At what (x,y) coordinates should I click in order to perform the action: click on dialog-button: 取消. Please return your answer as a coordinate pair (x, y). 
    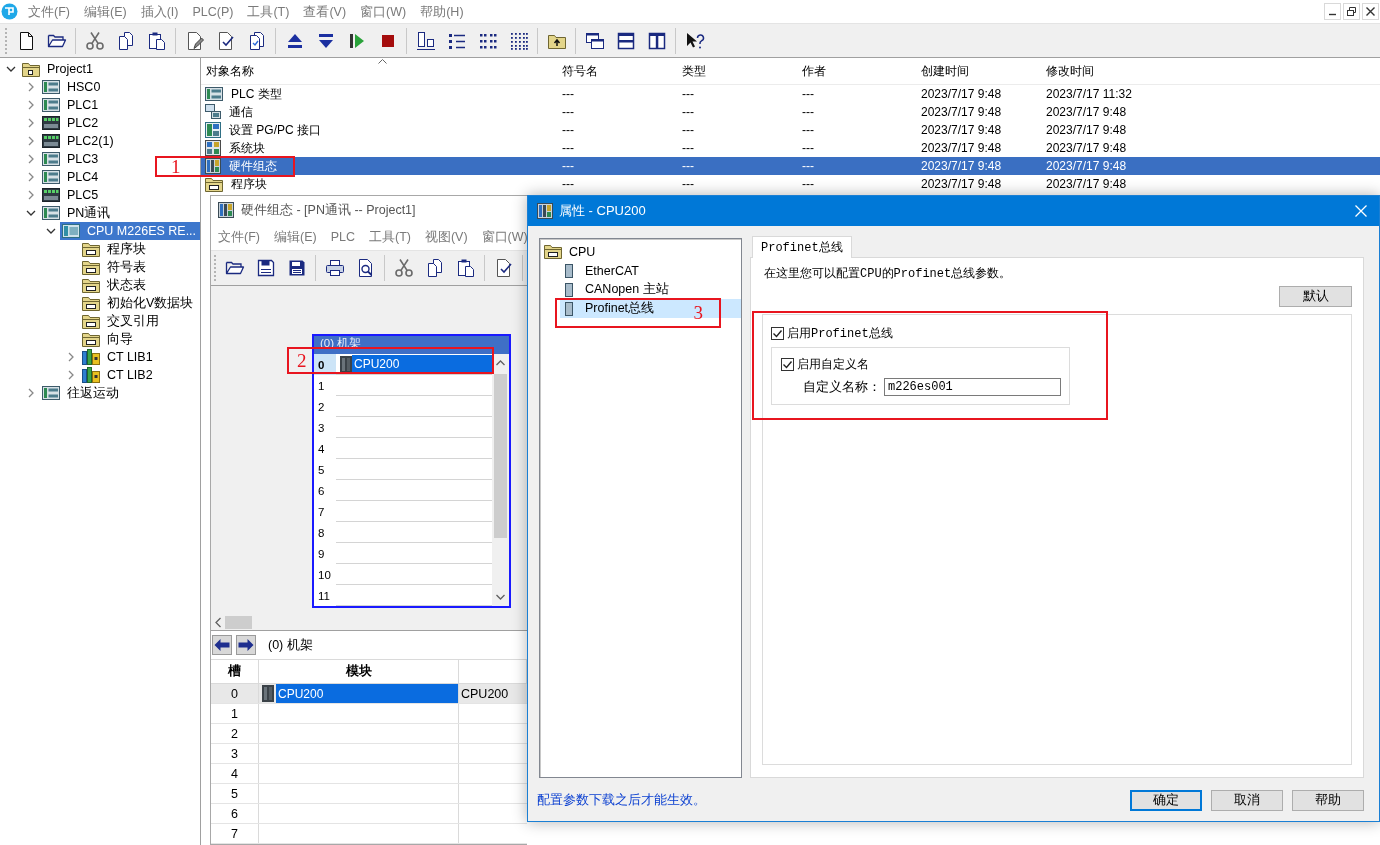
    Looking at the image, I should click on (1247, 800).